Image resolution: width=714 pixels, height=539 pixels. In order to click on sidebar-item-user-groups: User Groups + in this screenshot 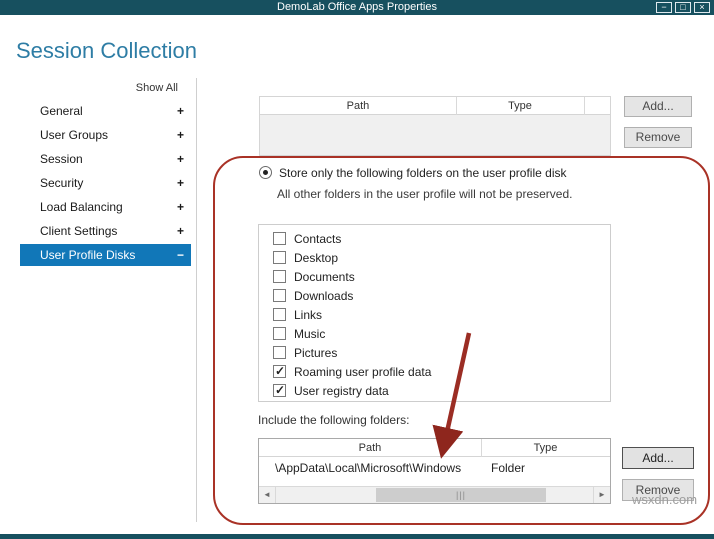, I will do `click(105, 135)`.